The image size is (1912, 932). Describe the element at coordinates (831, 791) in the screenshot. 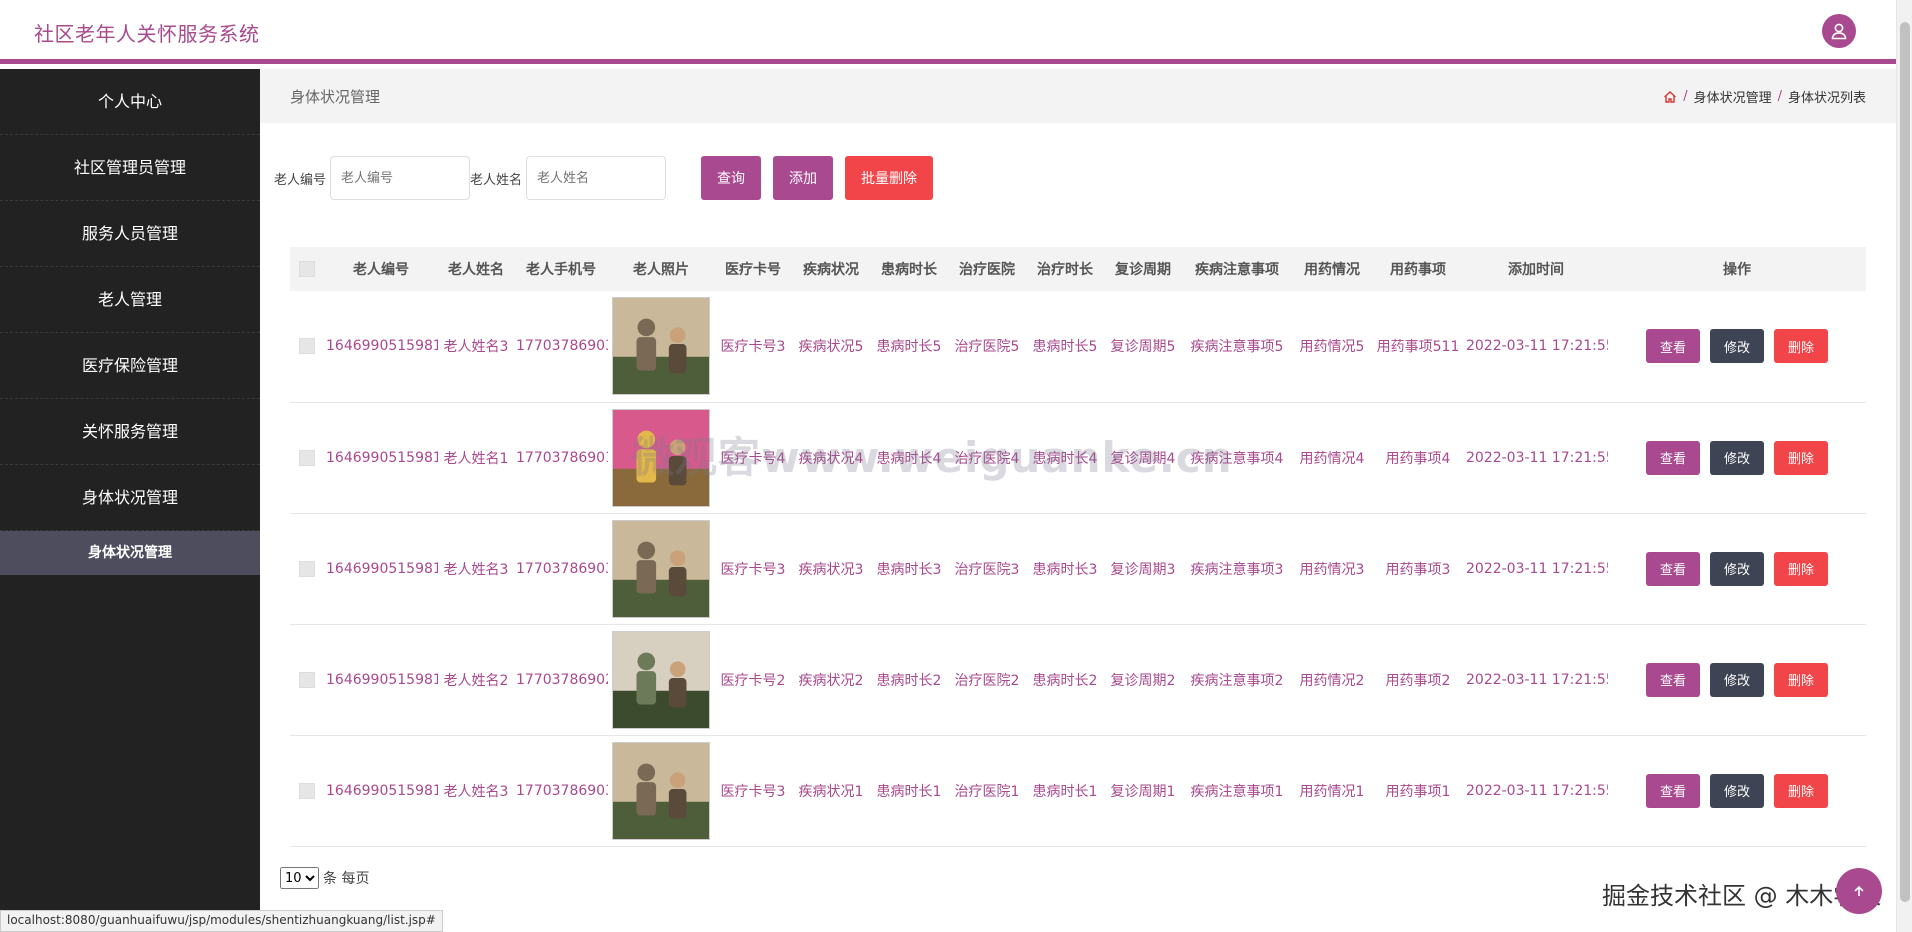

I see `cell-disease: 疾病状况1` at that location.